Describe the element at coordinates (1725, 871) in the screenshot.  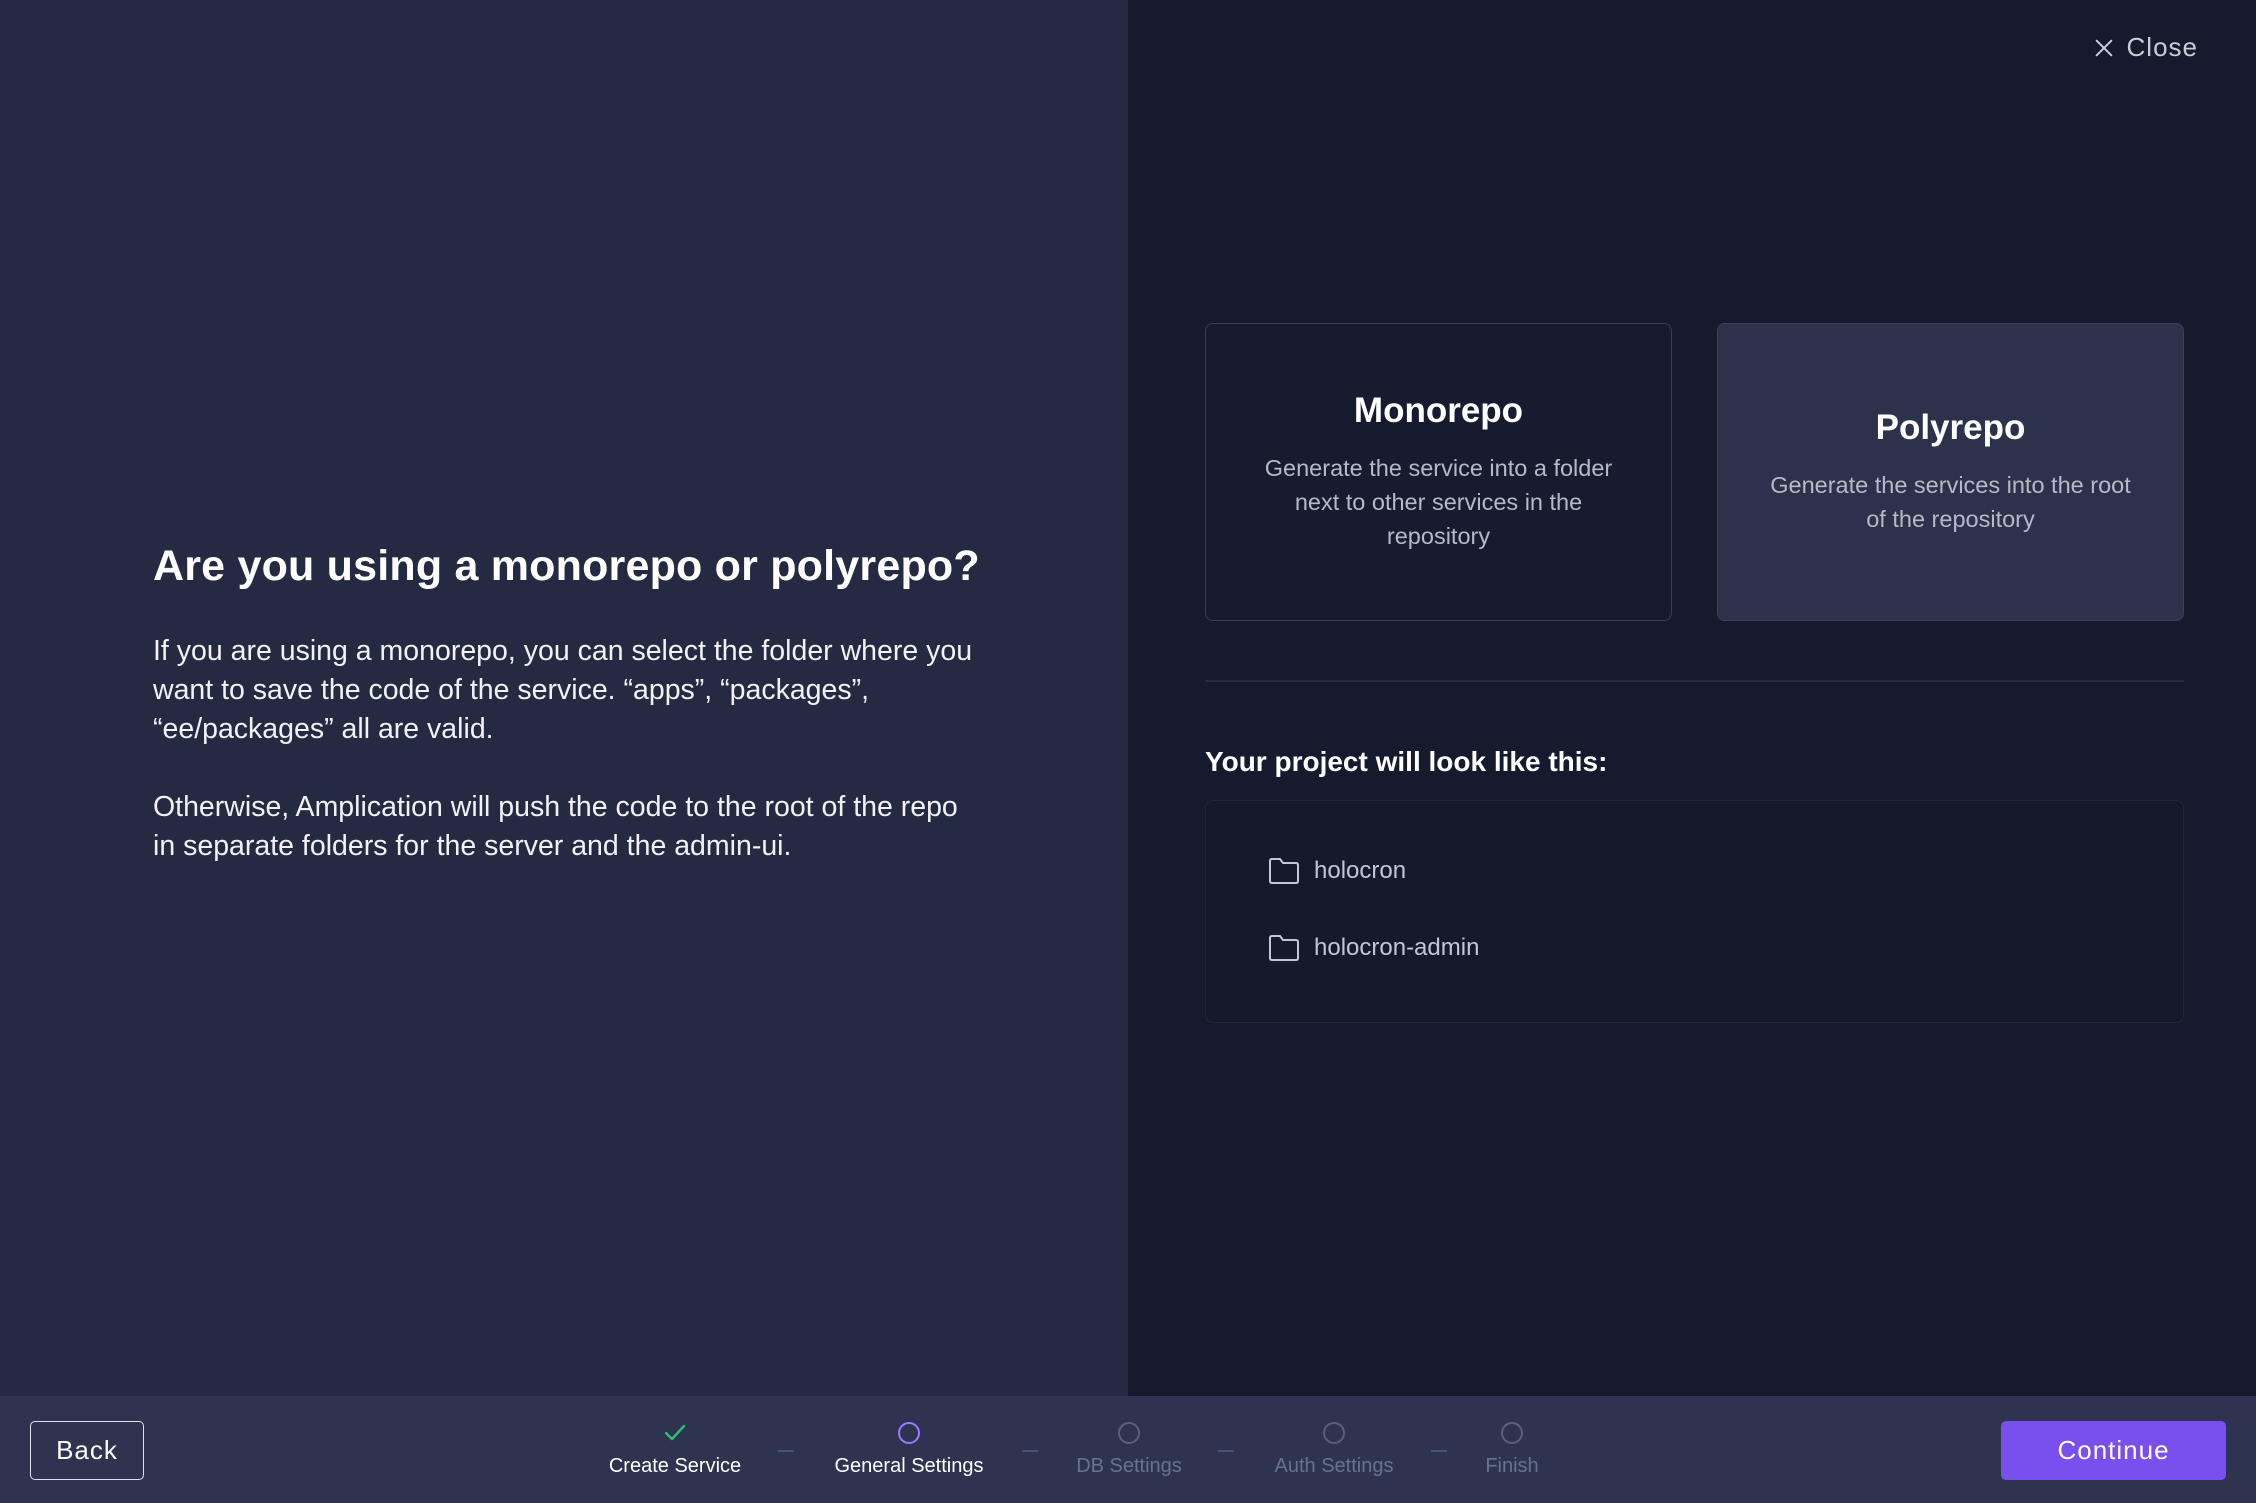
I see `folder-item: holocron` at that location.